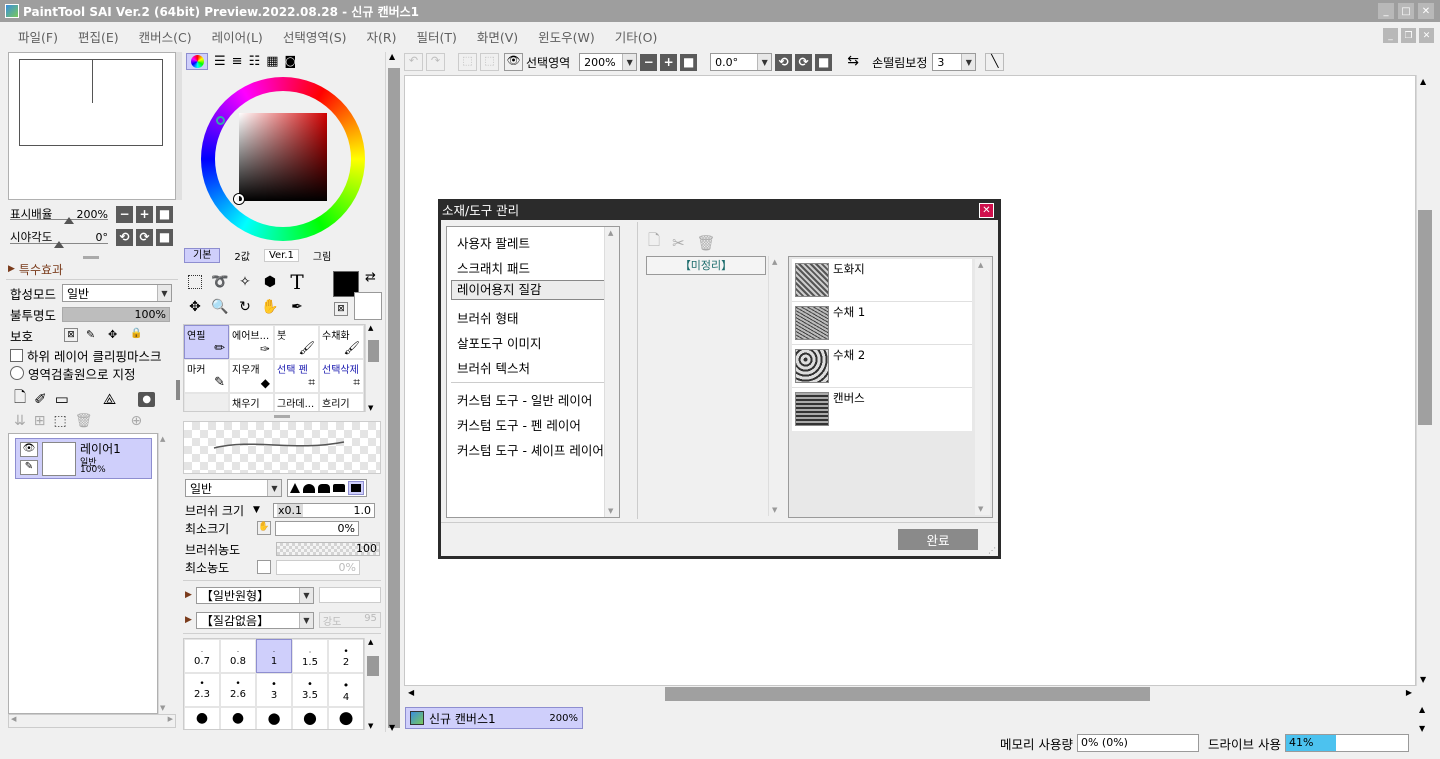  What do you see at coordinates (291, 61) in the screenshot?
I see `scratchpad-tab-icon: ◙` at bounding box center [291, 61].